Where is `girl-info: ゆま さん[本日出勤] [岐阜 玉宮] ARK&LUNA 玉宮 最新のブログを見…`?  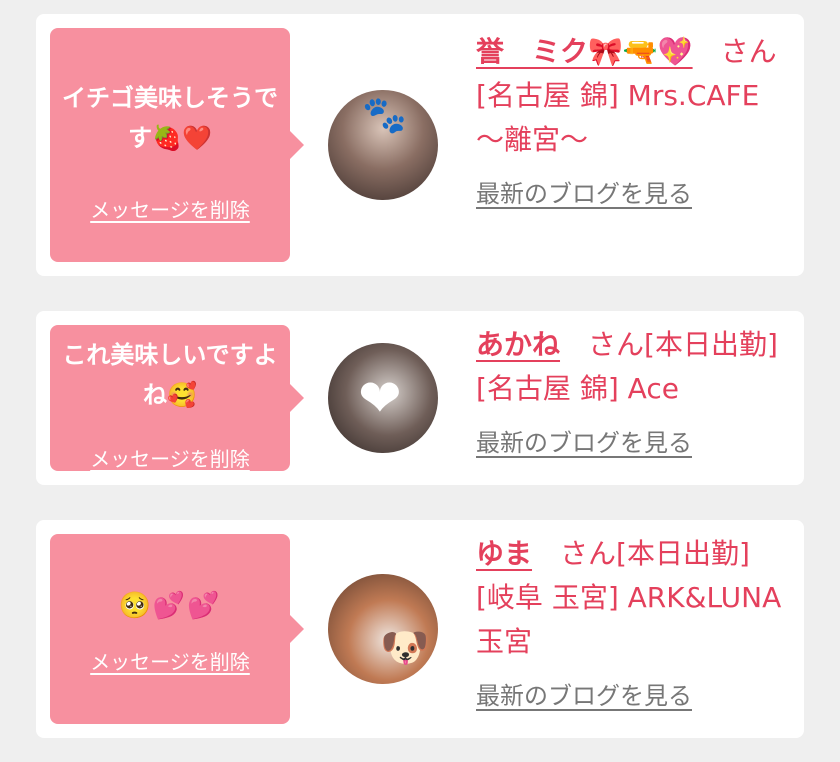
girl-info: ゆま さん[本日出勤] [岐阜 玉宮] ARK&LUNA 玉宮 最新のブログを見… is located at coordinates (631, 625).